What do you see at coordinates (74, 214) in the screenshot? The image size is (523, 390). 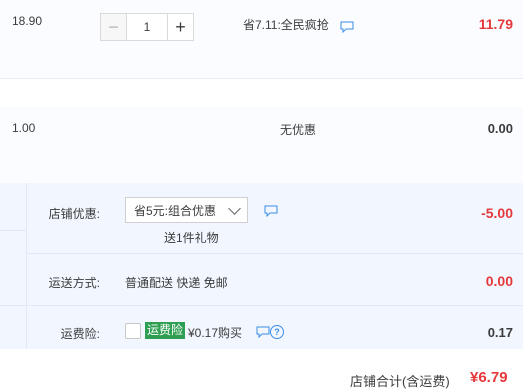 I see `shop-discount-label: 店铺优惠:` at bounding box center [74, 214].